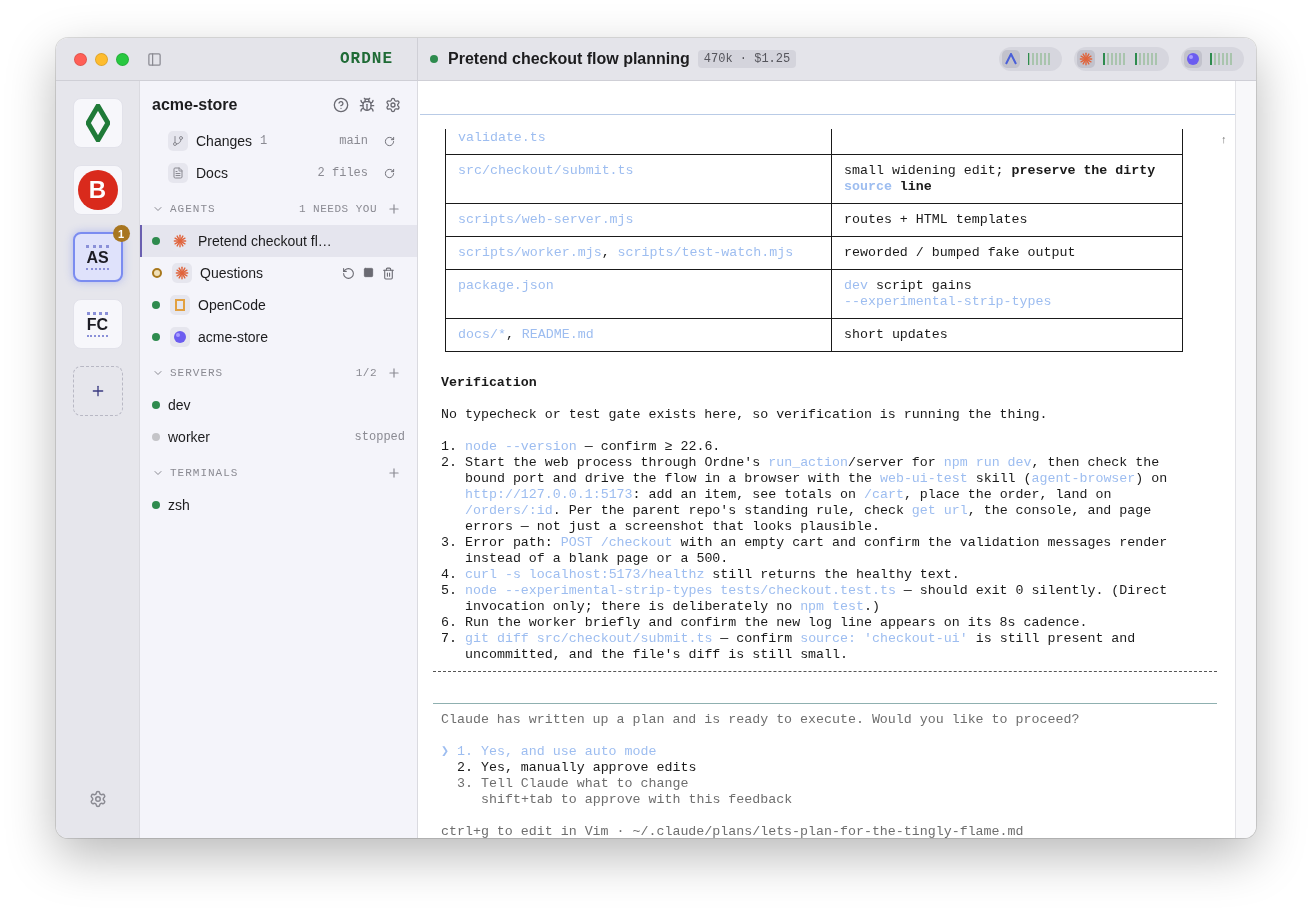 The image size is (1312, 912). Describe the element at coordinates (801, 647) in the screenshot. I see `step-text: git diff src/checkout/submit.ts — confirm source: 'checkout-ui' is still present and uncommitted, and the file's diff is still small.` at that location.